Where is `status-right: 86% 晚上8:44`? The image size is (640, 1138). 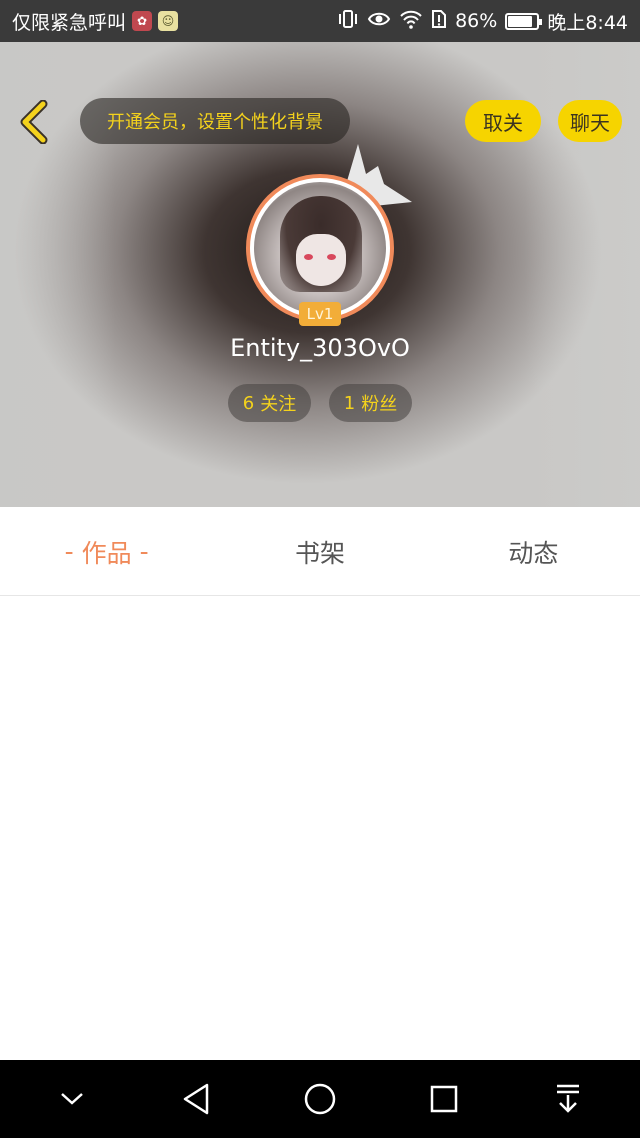 status-right: 86% 晚上8:44 is located at coordinates (482, 21).